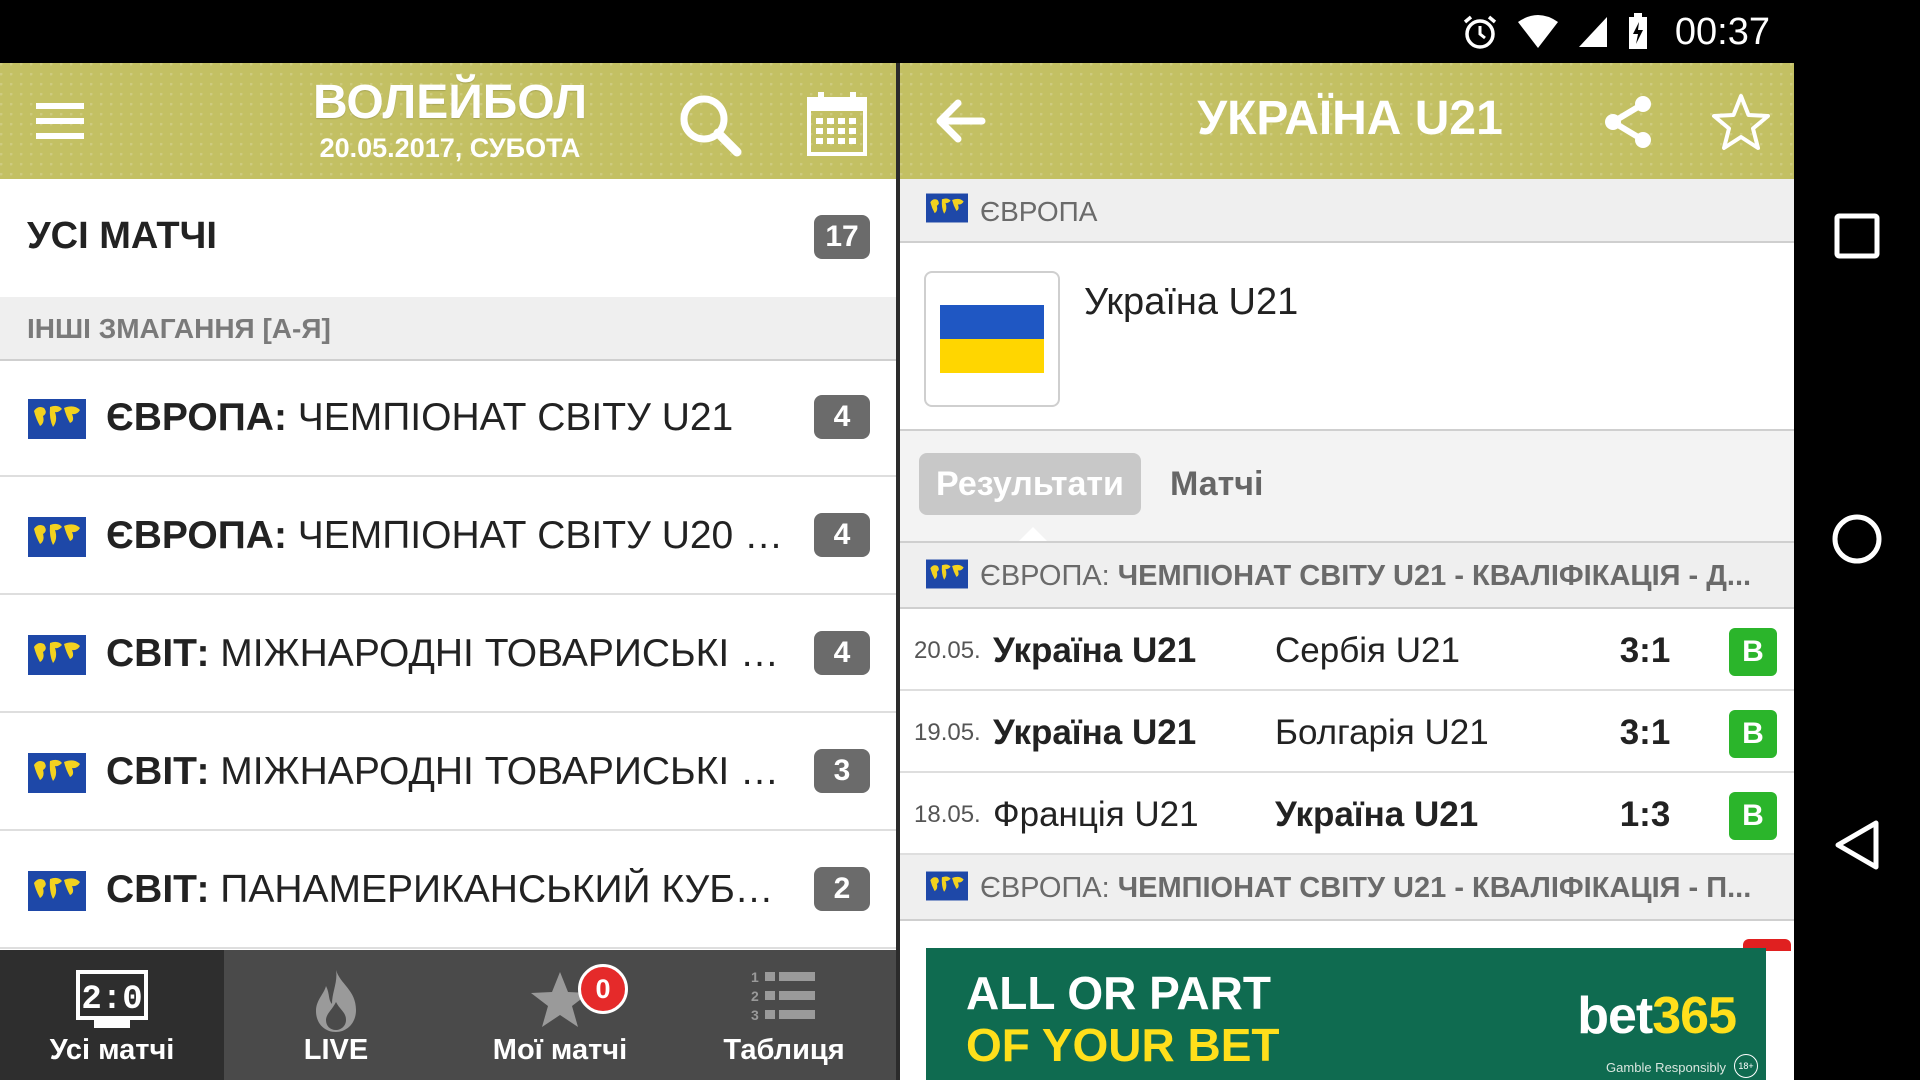  What do you see at coordinates (122, 236) in the screenshot?
I see `all-matches-label: УСІ МАТЧІ` at bounding box center [122, 236].